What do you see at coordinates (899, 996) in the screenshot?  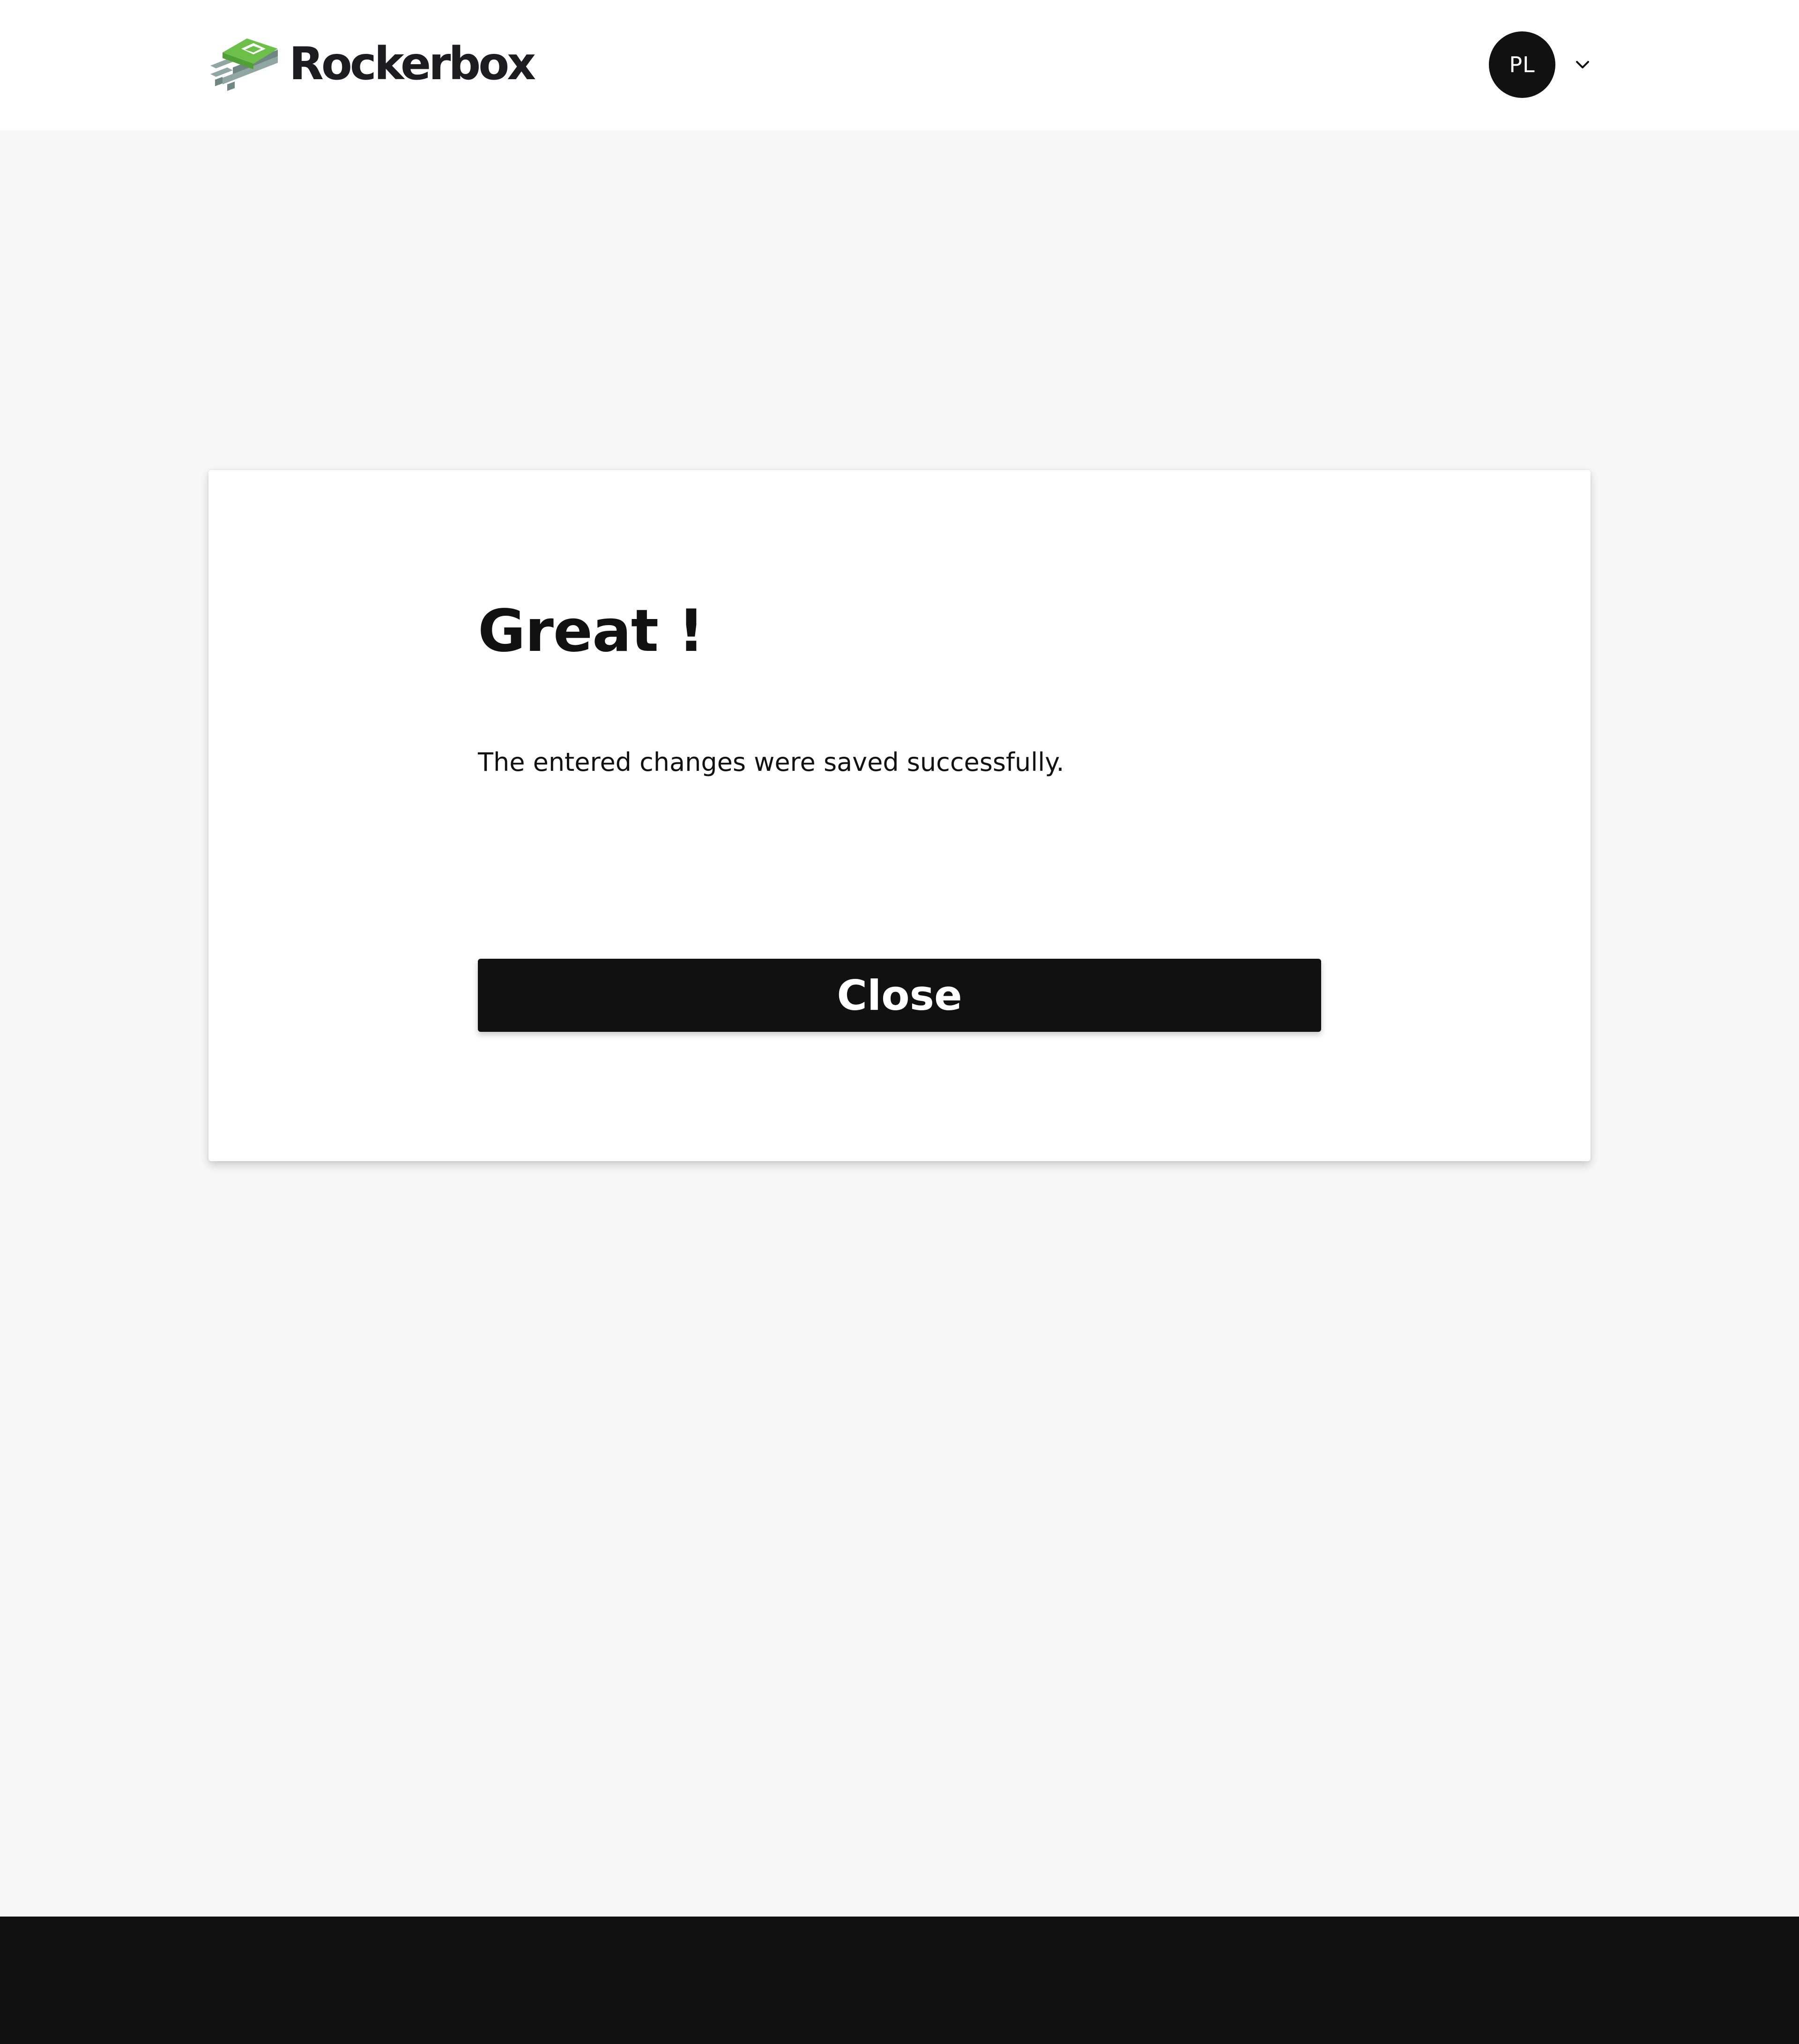 I see `close-button: Close` at bounding box center [899, 996].